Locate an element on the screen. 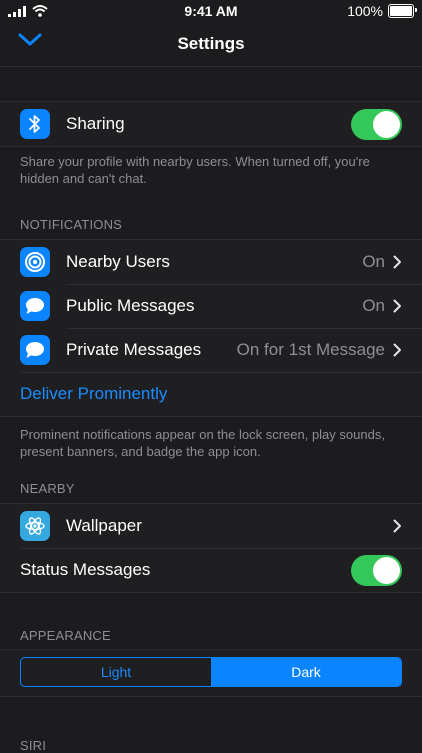 The height and width of the screenshot is (753, 422). sharing-row: Sharing is located at coordinates (211, 124).